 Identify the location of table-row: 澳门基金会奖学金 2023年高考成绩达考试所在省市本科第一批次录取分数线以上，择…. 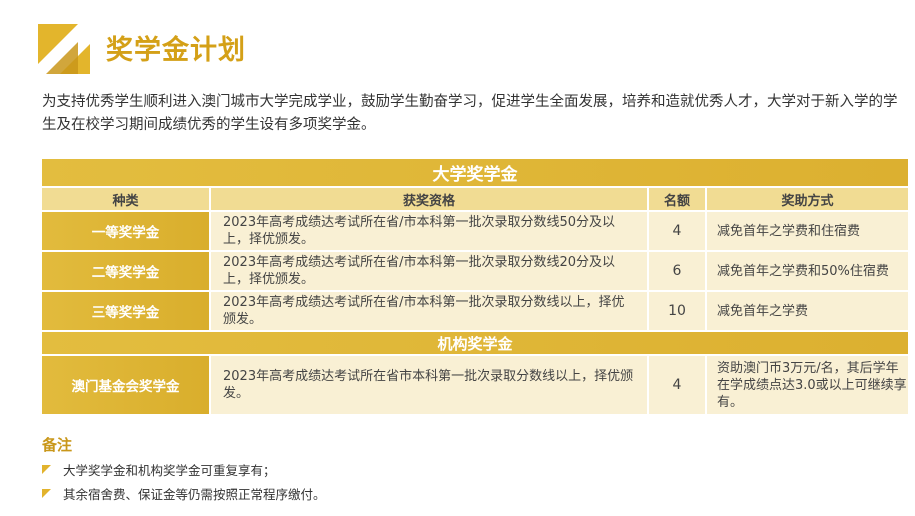
(475, 385).